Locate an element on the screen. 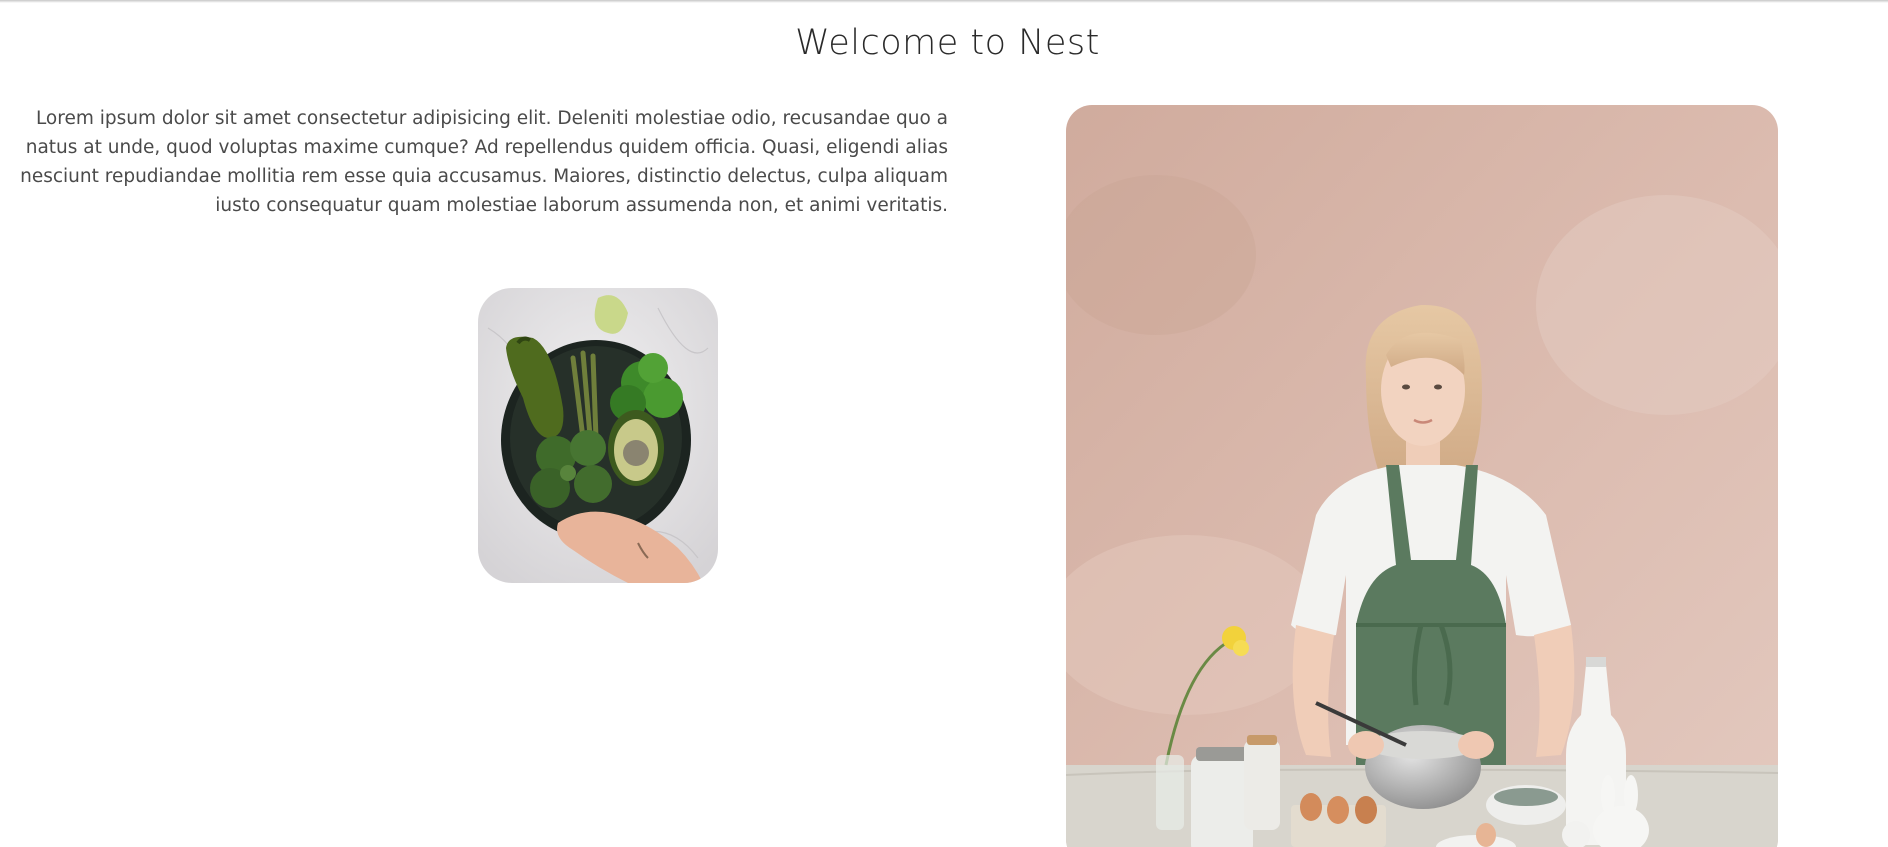 The image size is (1888, 847). vegetable-bowl-image is located at coordinates (598, 435).